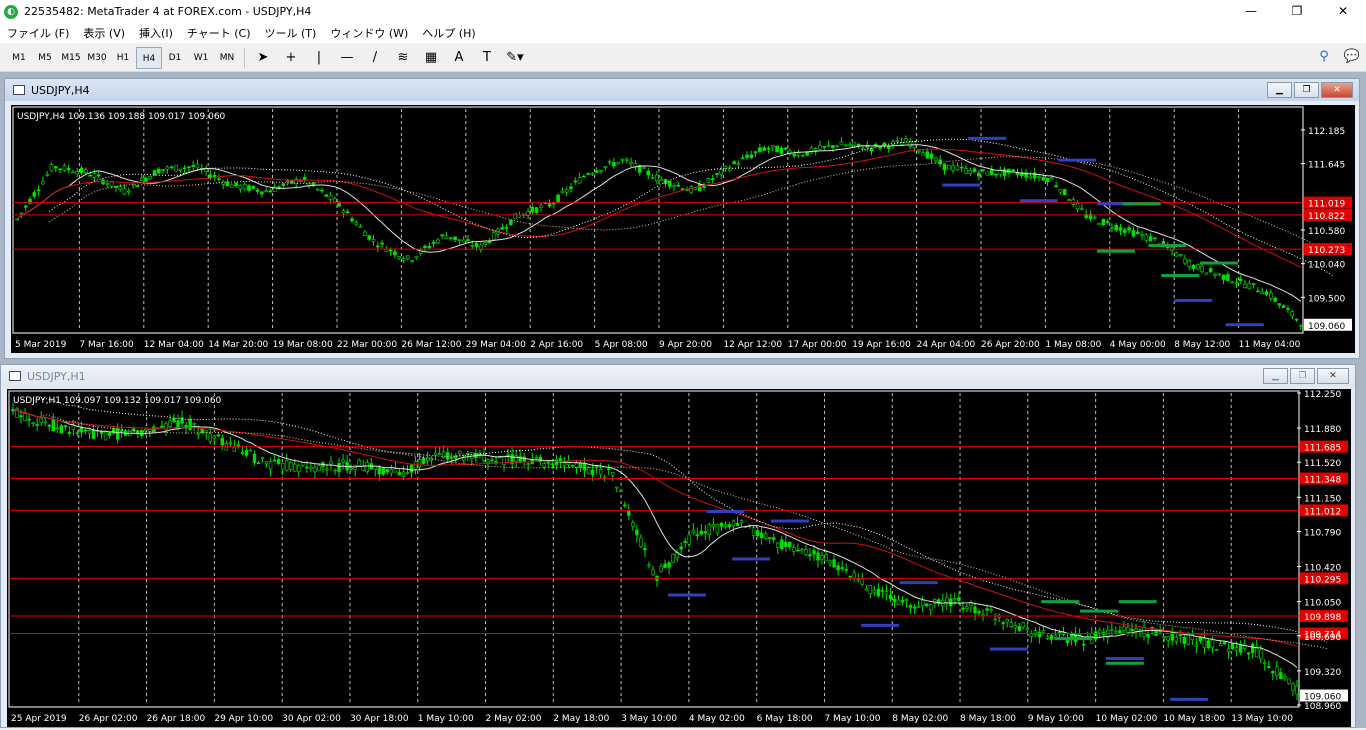 This screenshot has height=730, width=1366. What do you see at coordinates (244, 57) in the screenshot?
I see `toolbar-separator` at bounding box center [244, 57].